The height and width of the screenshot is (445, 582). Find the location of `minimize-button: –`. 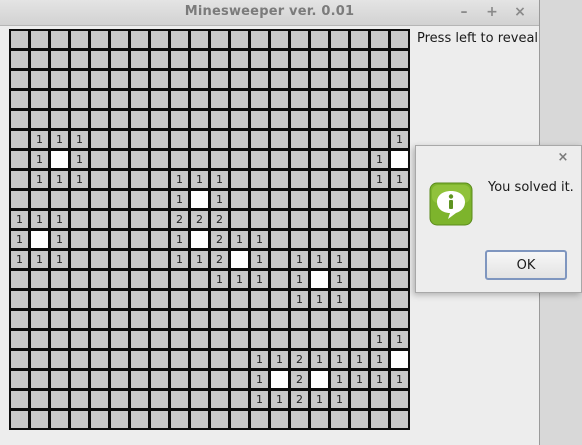

minimize-button: – is located at coordinates (464, 12).